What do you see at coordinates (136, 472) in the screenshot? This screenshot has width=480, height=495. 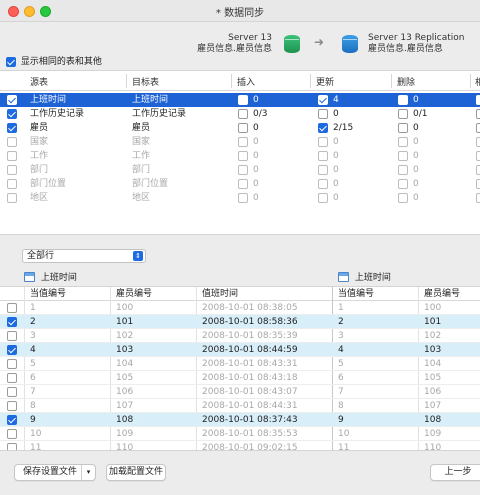 I see `load-config-button: 加载配置文件` at bounding box center [136, 472].